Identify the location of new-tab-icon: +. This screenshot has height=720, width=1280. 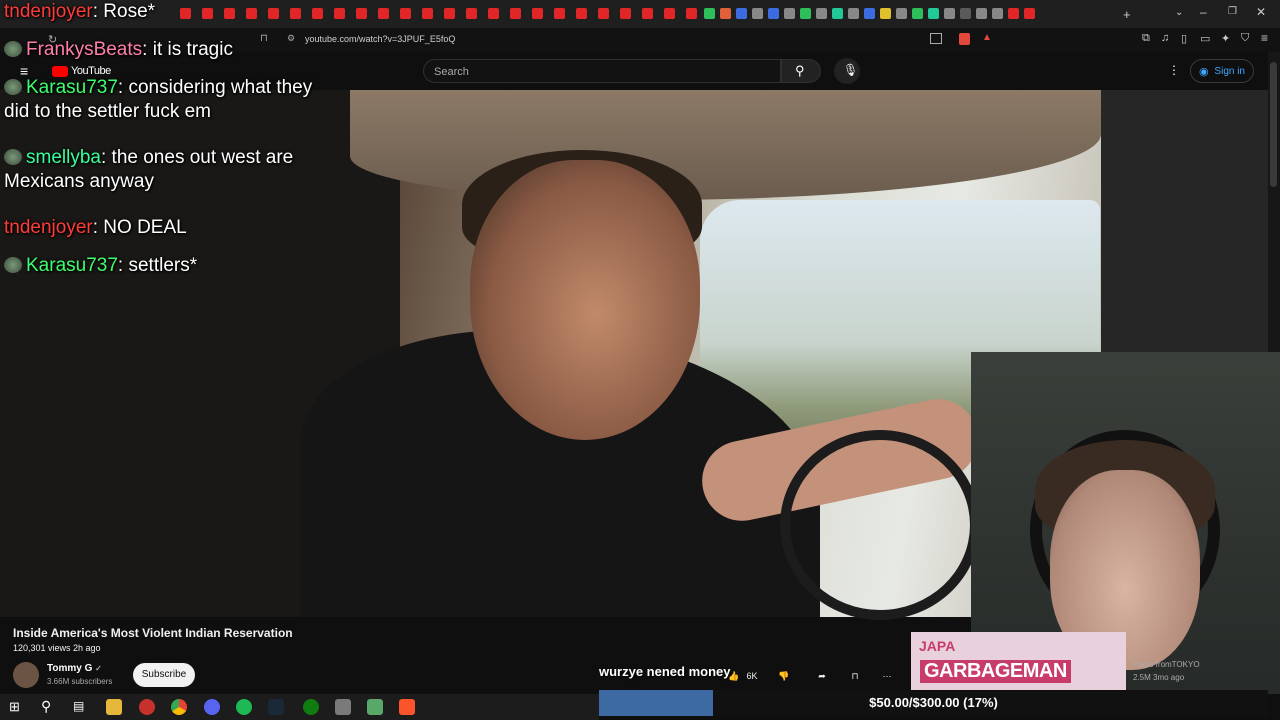
(1127, 14).